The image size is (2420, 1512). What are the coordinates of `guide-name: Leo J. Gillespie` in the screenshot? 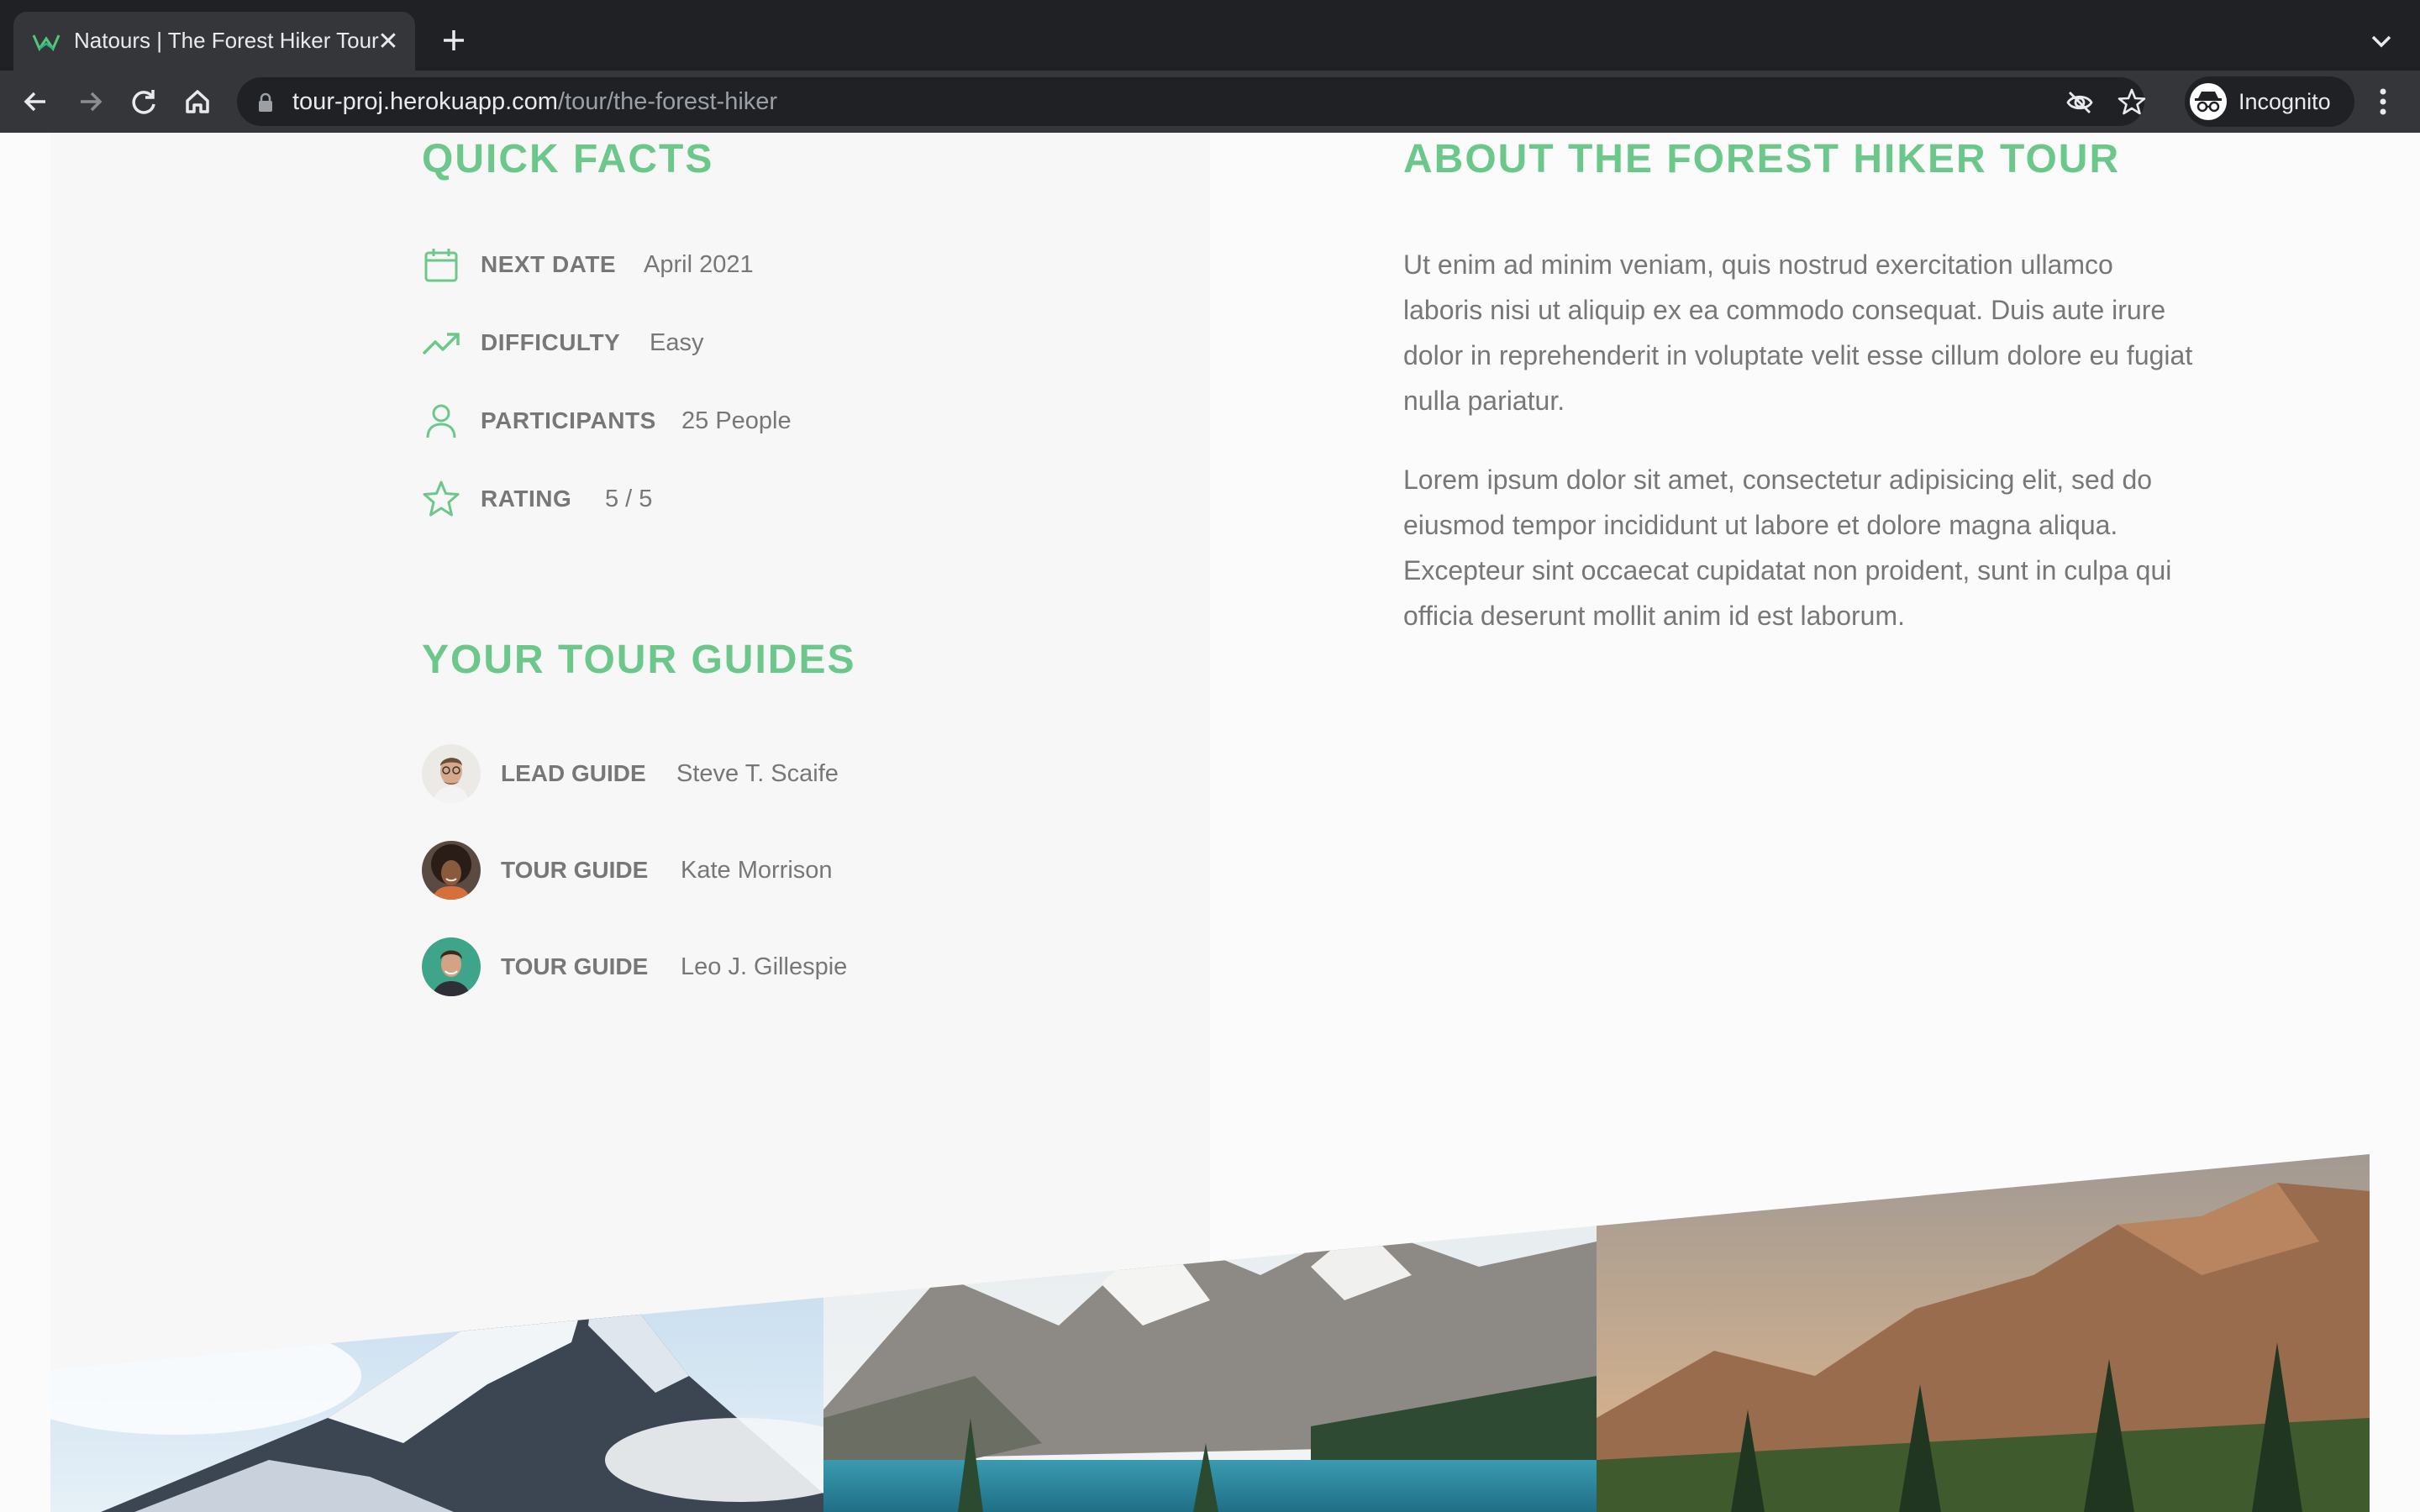 It's located at (764, 966).